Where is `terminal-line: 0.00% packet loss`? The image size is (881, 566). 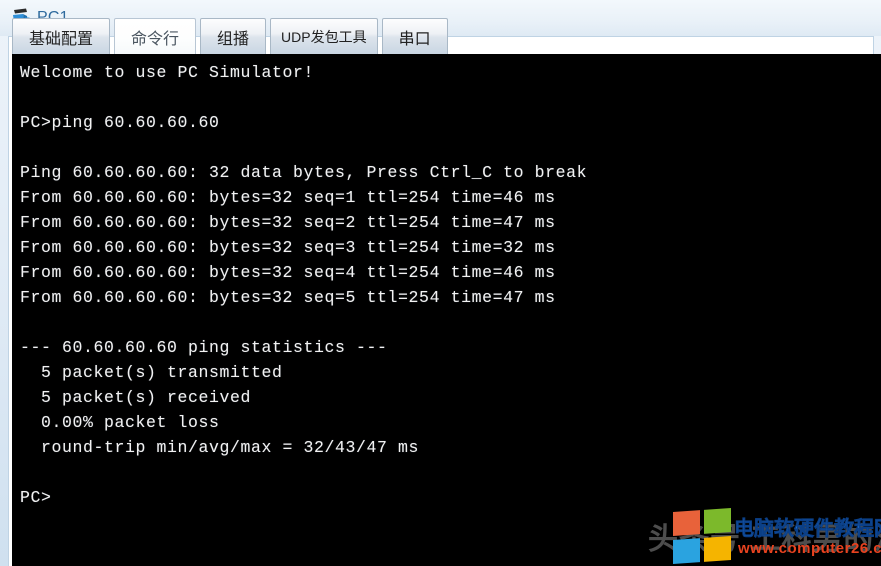
terminal-line: 0.00% packet loss is located at coordinates (120, 422).